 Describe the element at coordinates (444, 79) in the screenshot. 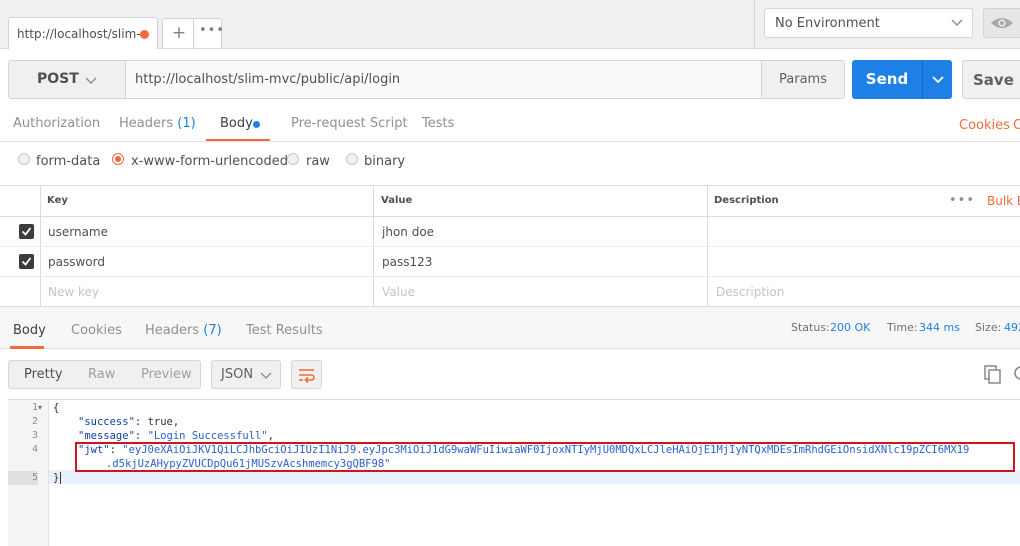

I see `url-input` at that location.